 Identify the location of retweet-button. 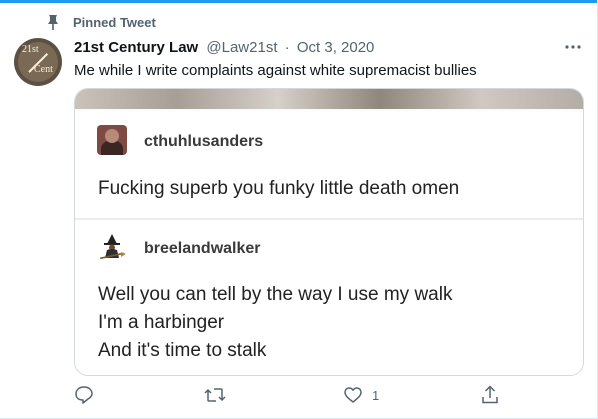
(215, 395).